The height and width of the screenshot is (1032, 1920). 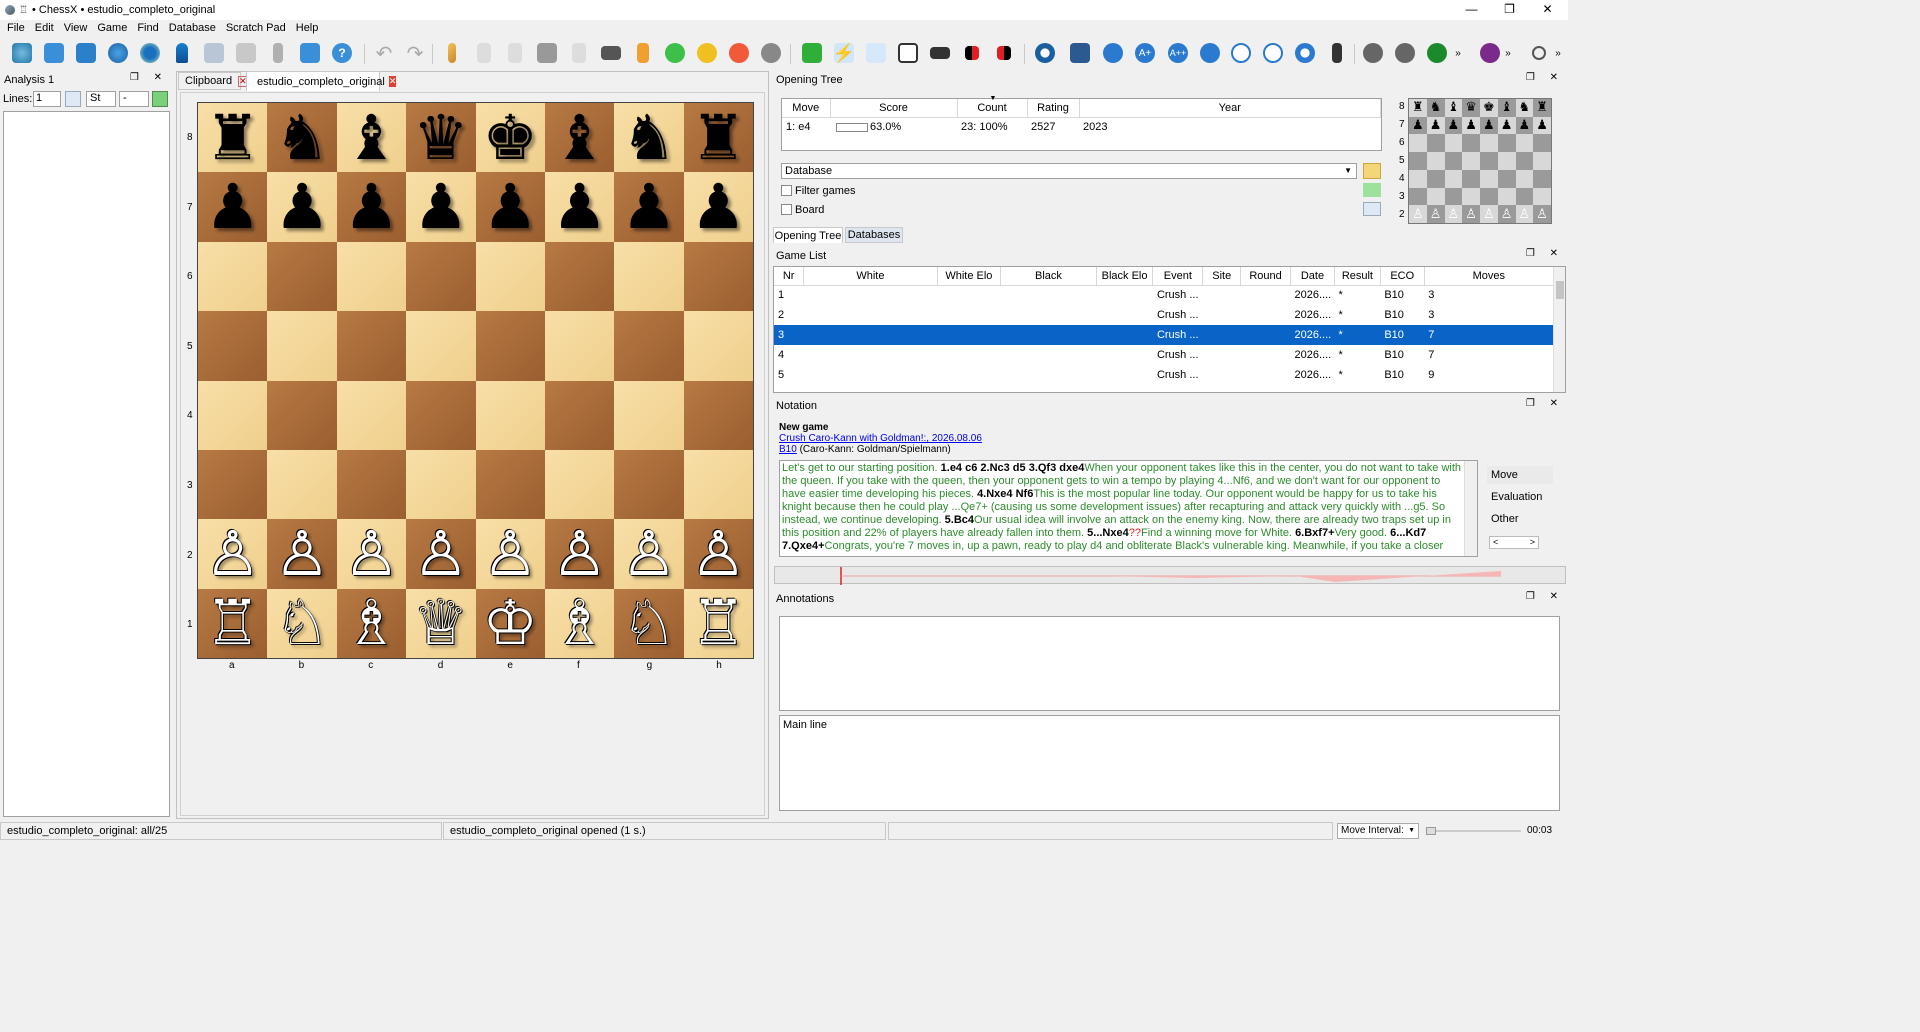 What do you see at coordinates (1532, 542) in the screenshot?
I see `chevron-right-icon: >` at bounding box center [1532, 542].